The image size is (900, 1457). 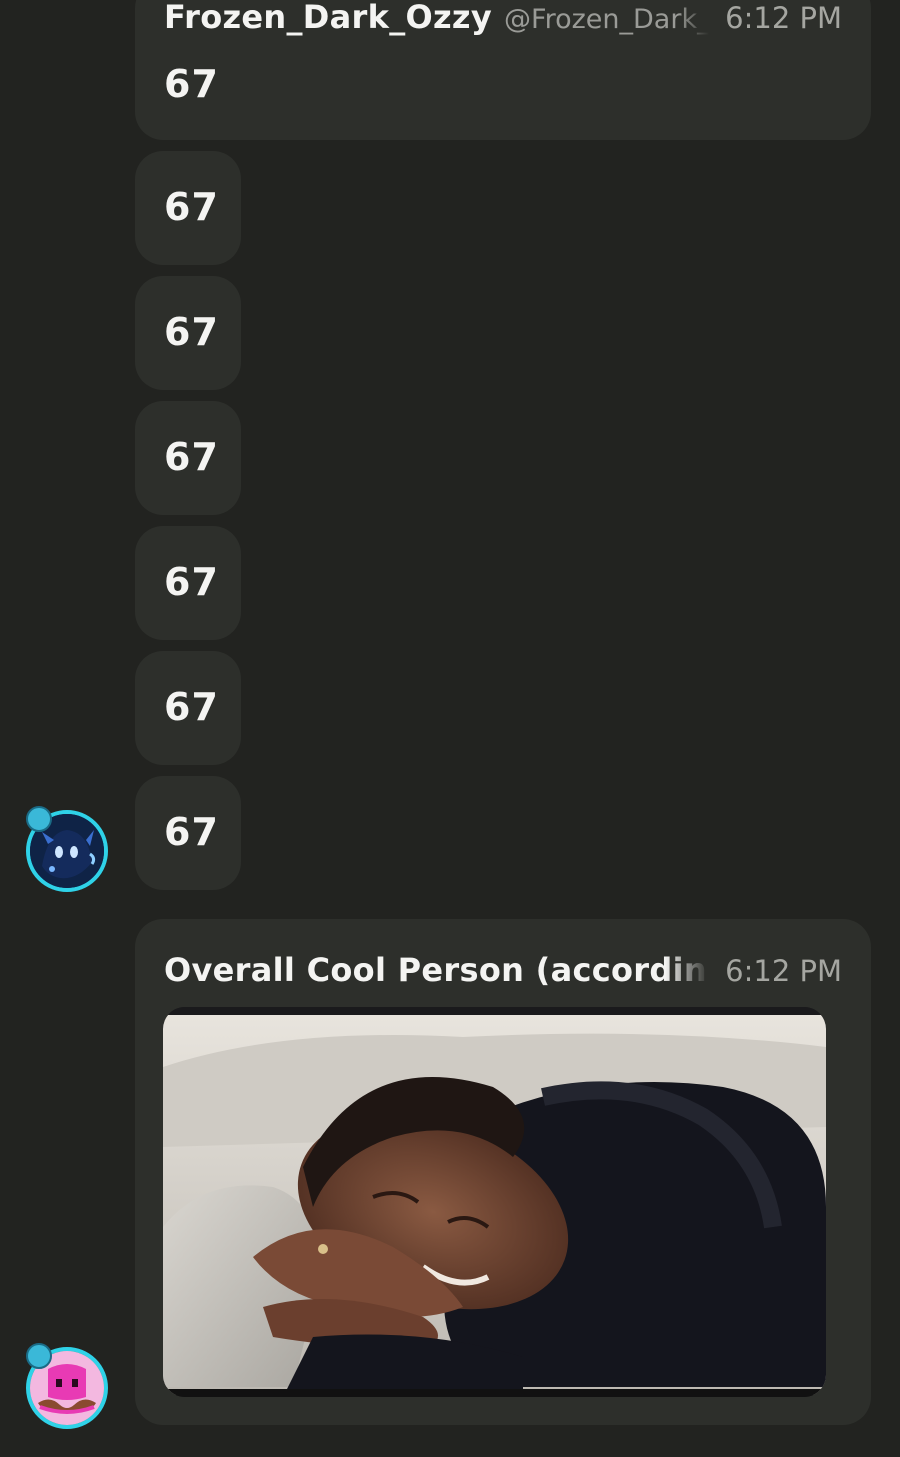 I want to click on message-header: Frozen_Dark_Ozzy @Frozen_Dark_ 6:12 PM, so click(x=503, y=18).